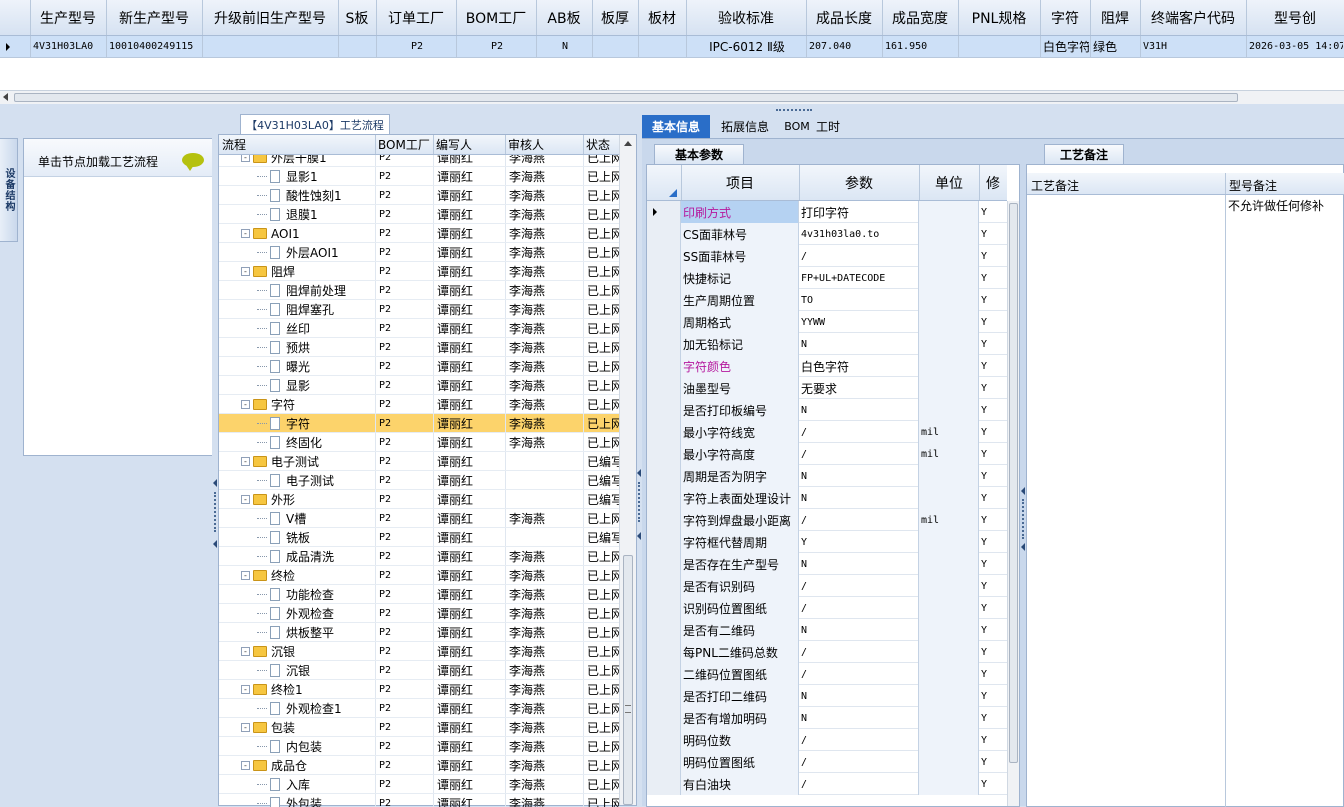 The image size is (1344, 807). Describe the element at coordinates (284, 161) in the screenshot. I see `tree-node: - 外层干膜1` at that location.